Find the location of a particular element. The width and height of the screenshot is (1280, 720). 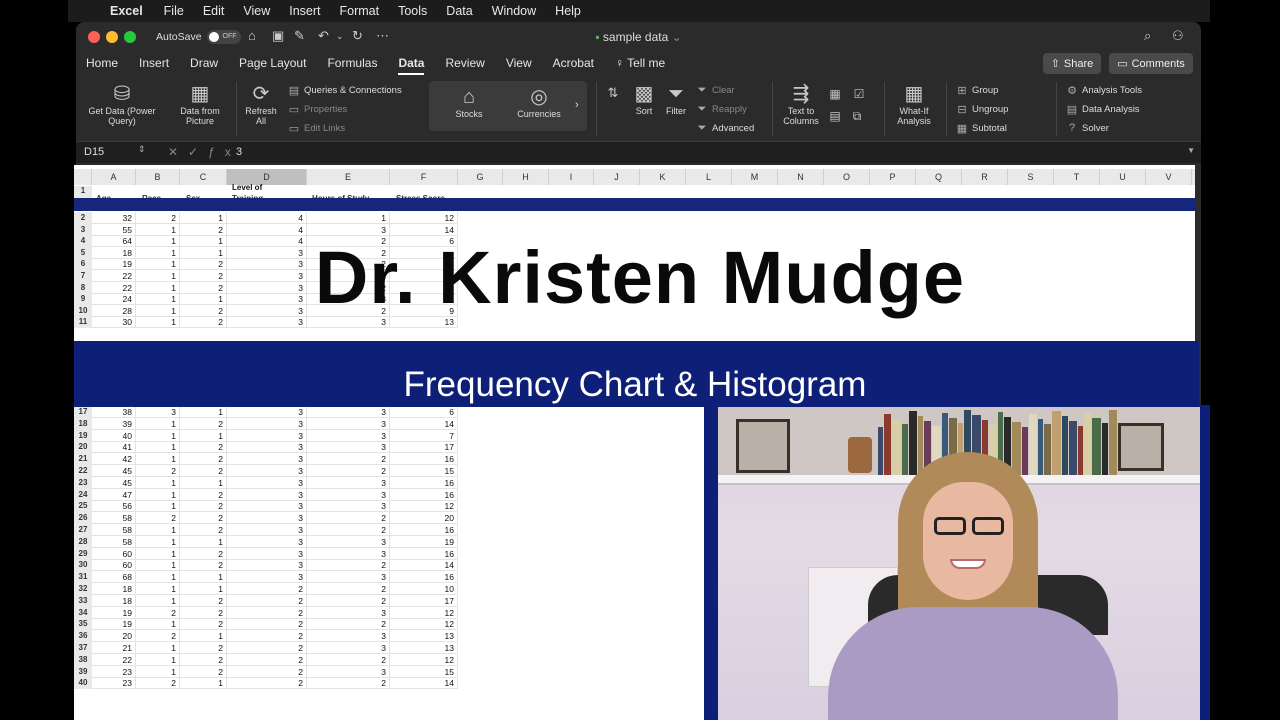

cell: 22 is located at coordinates (114, 659).